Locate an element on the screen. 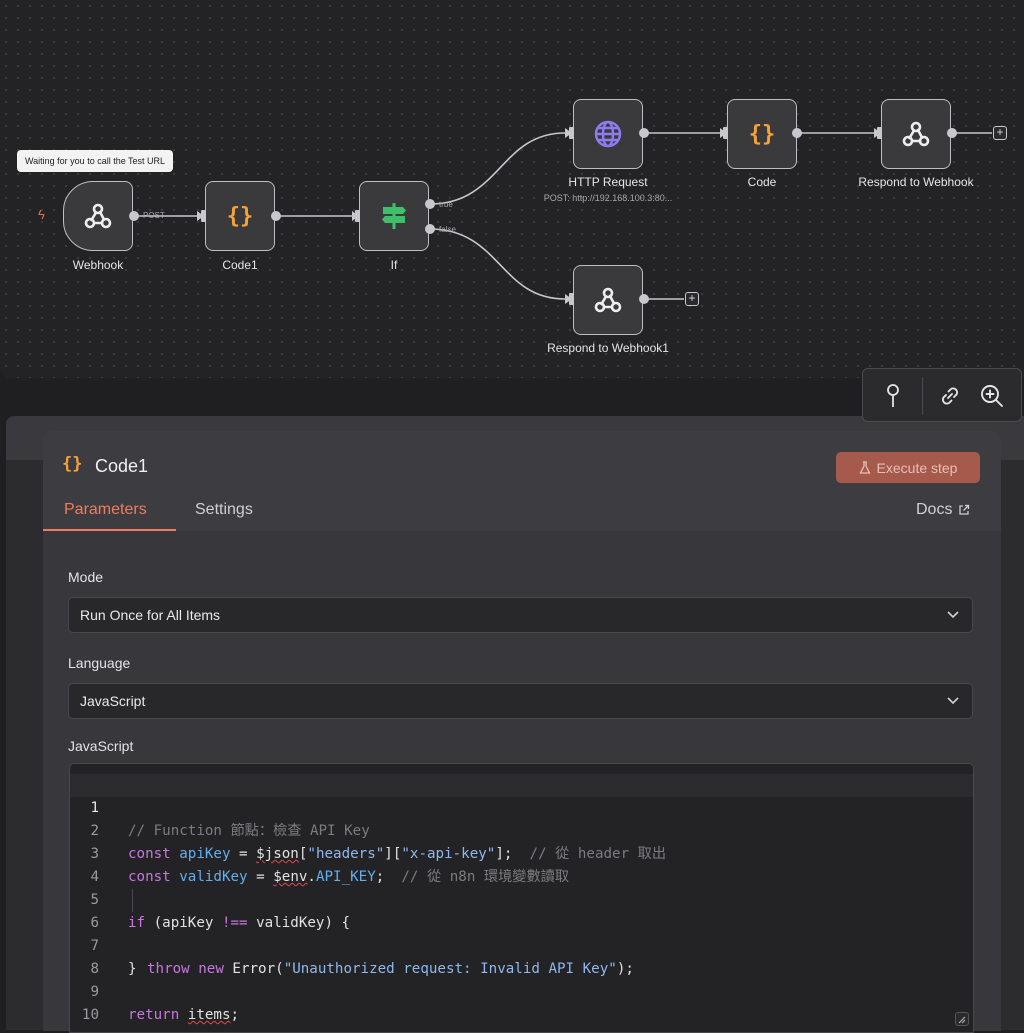  http-input-port is located at coordinates (571, 133).